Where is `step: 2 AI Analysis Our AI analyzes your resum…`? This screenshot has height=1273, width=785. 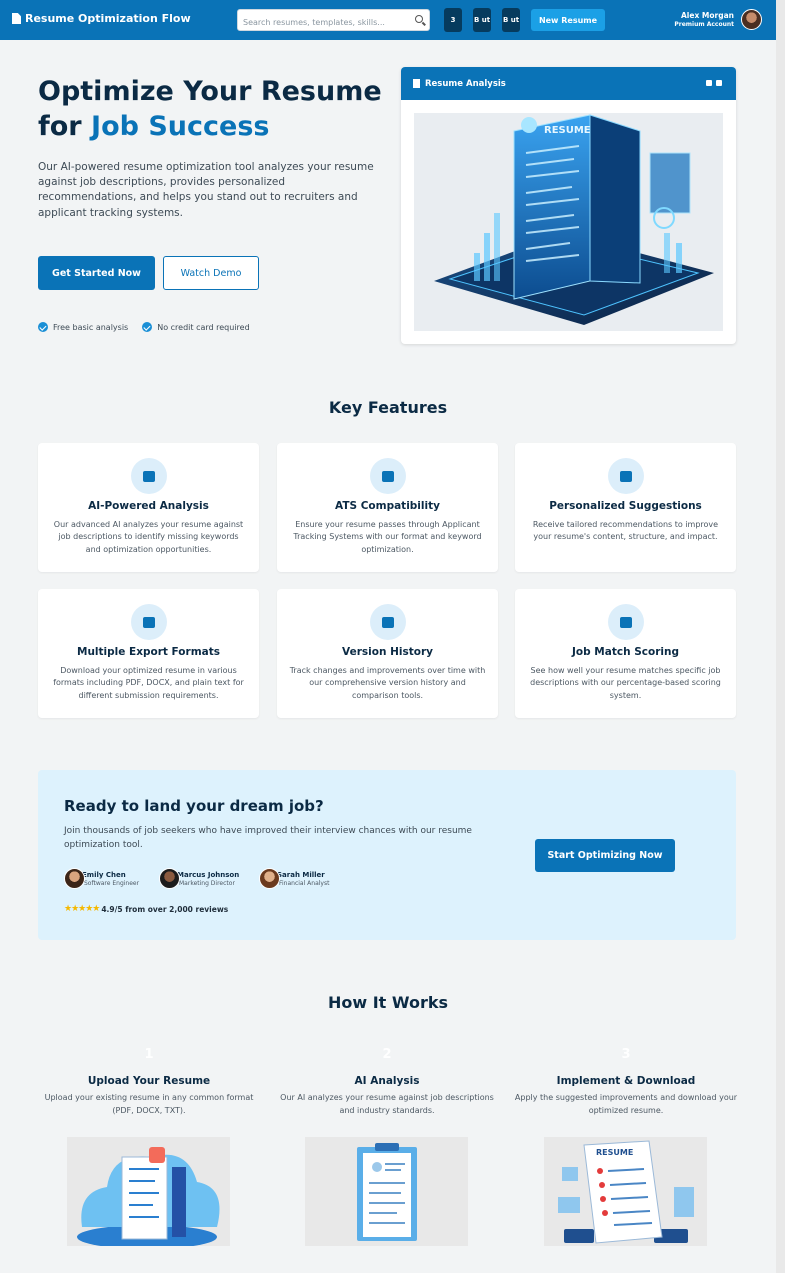
step: 2 AI Analysis Our AI analyzes your resum… is located at coordinates (387, 1082).